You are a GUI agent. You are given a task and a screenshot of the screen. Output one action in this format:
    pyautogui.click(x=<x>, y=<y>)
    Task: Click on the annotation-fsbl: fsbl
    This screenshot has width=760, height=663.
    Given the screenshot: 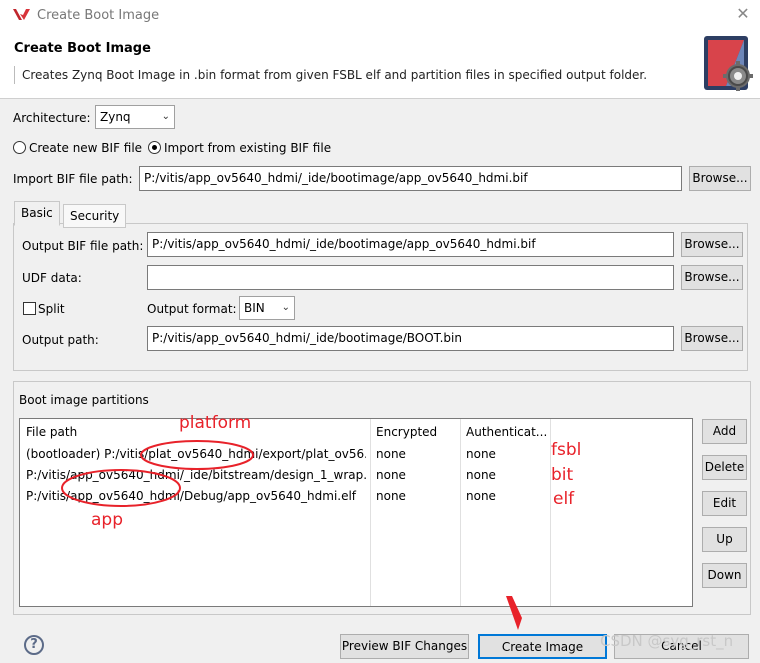 What is the action you would take?
    pyautogui.click(x=566, y=450)
    